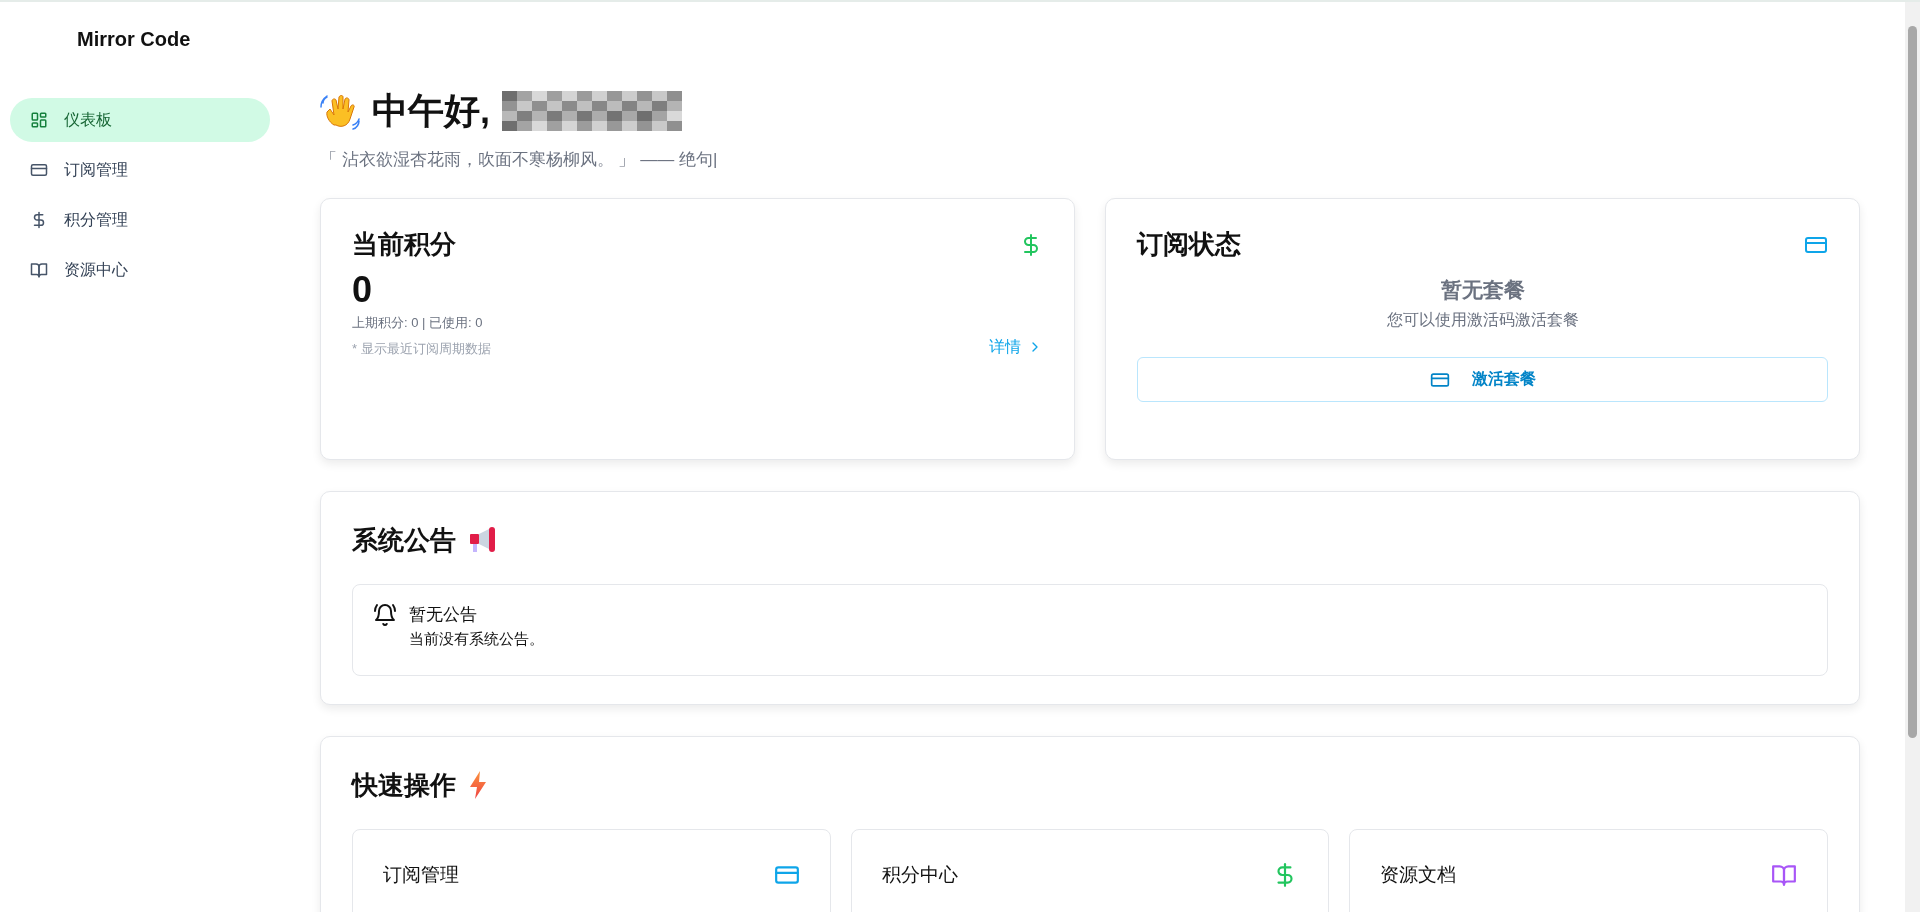 This screenshot has height=912, width=1920. What do you see at coordinates (140, 120) in the screenshot?
I see `sidebar-item: 仪表板` at bounding box center [140, 120].